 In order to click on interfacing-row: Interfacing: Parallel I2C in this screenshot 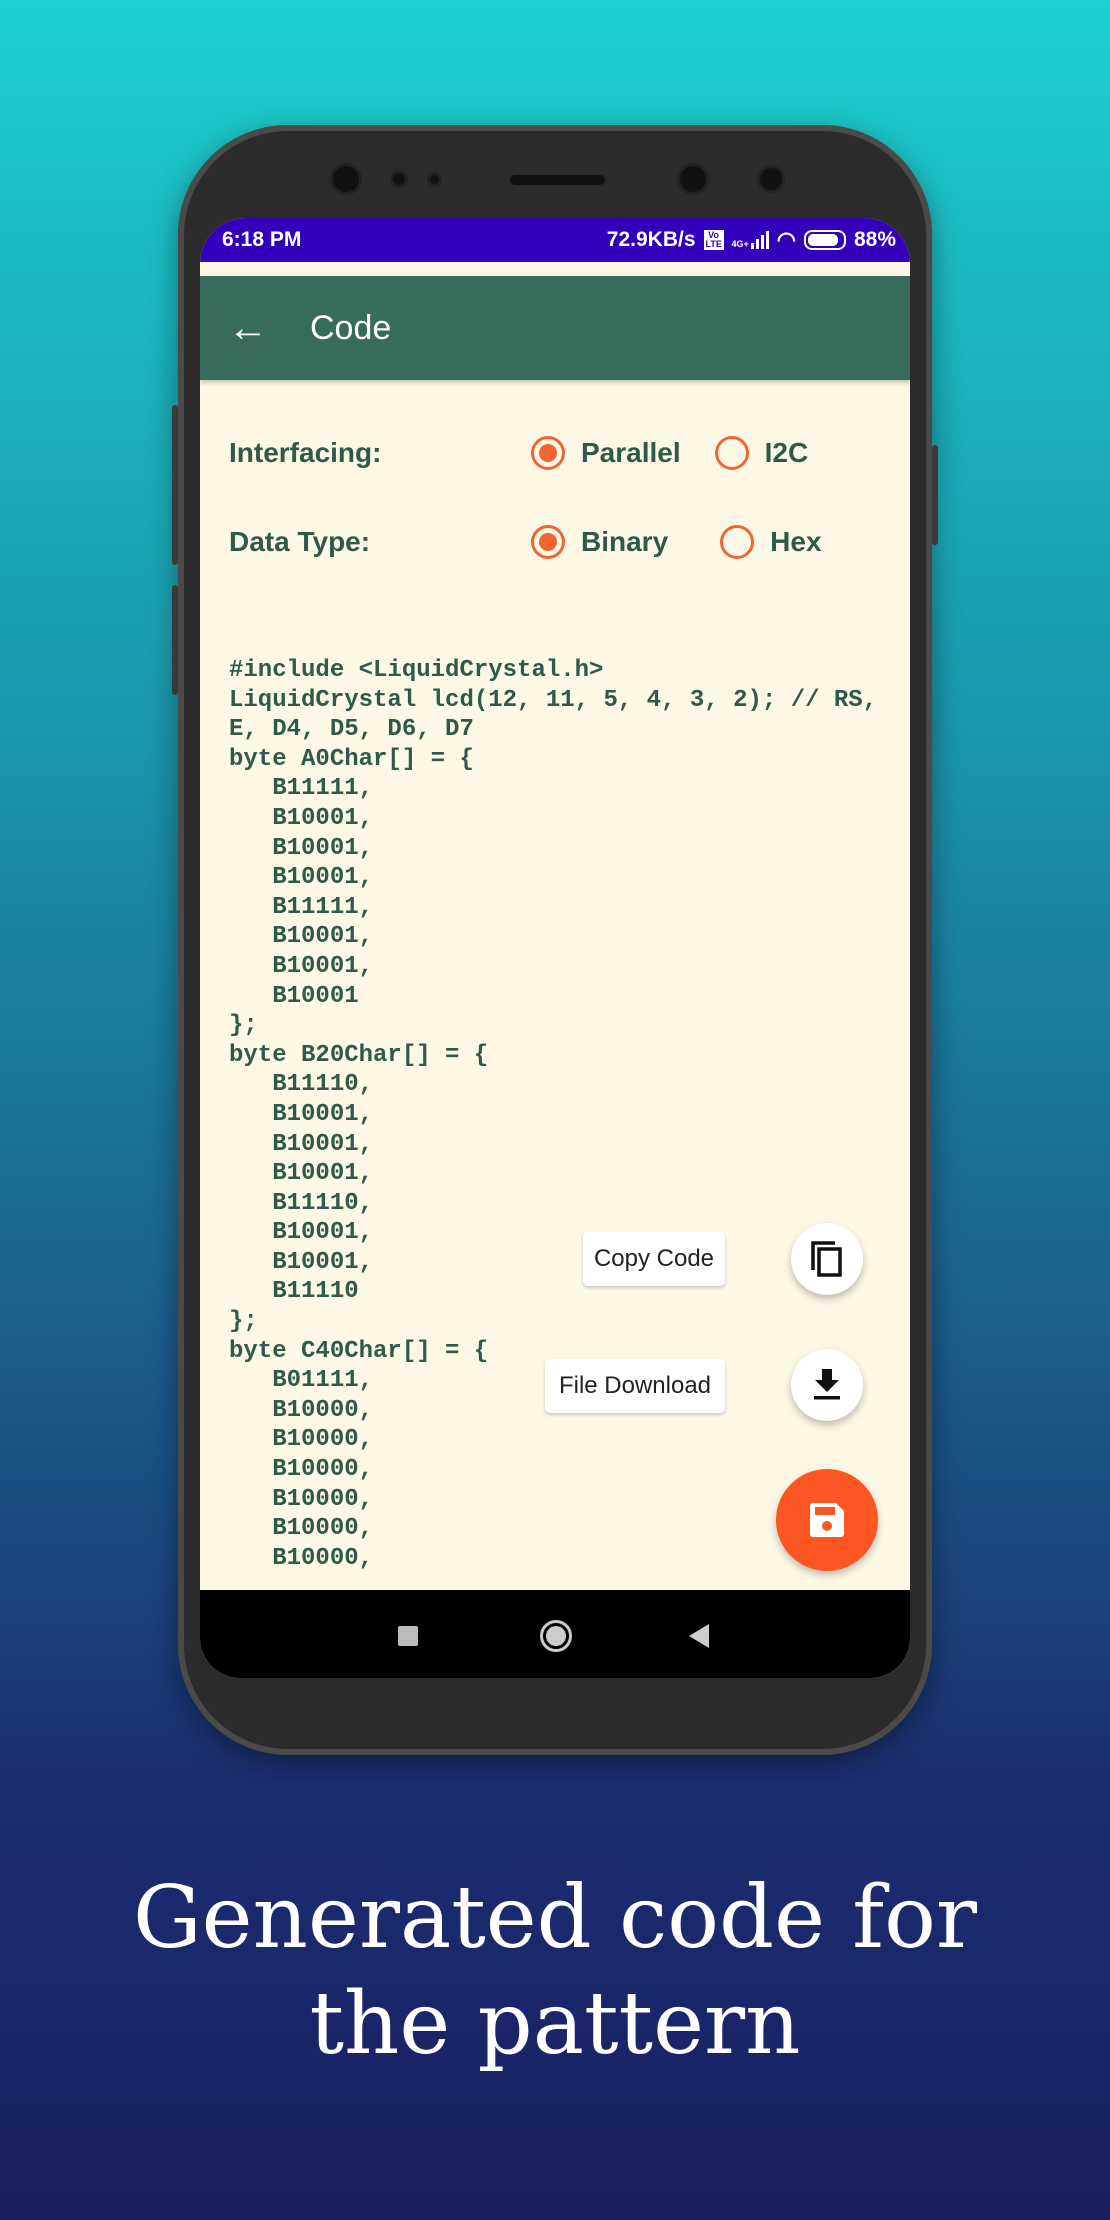, I will do `click(535, 453)`.